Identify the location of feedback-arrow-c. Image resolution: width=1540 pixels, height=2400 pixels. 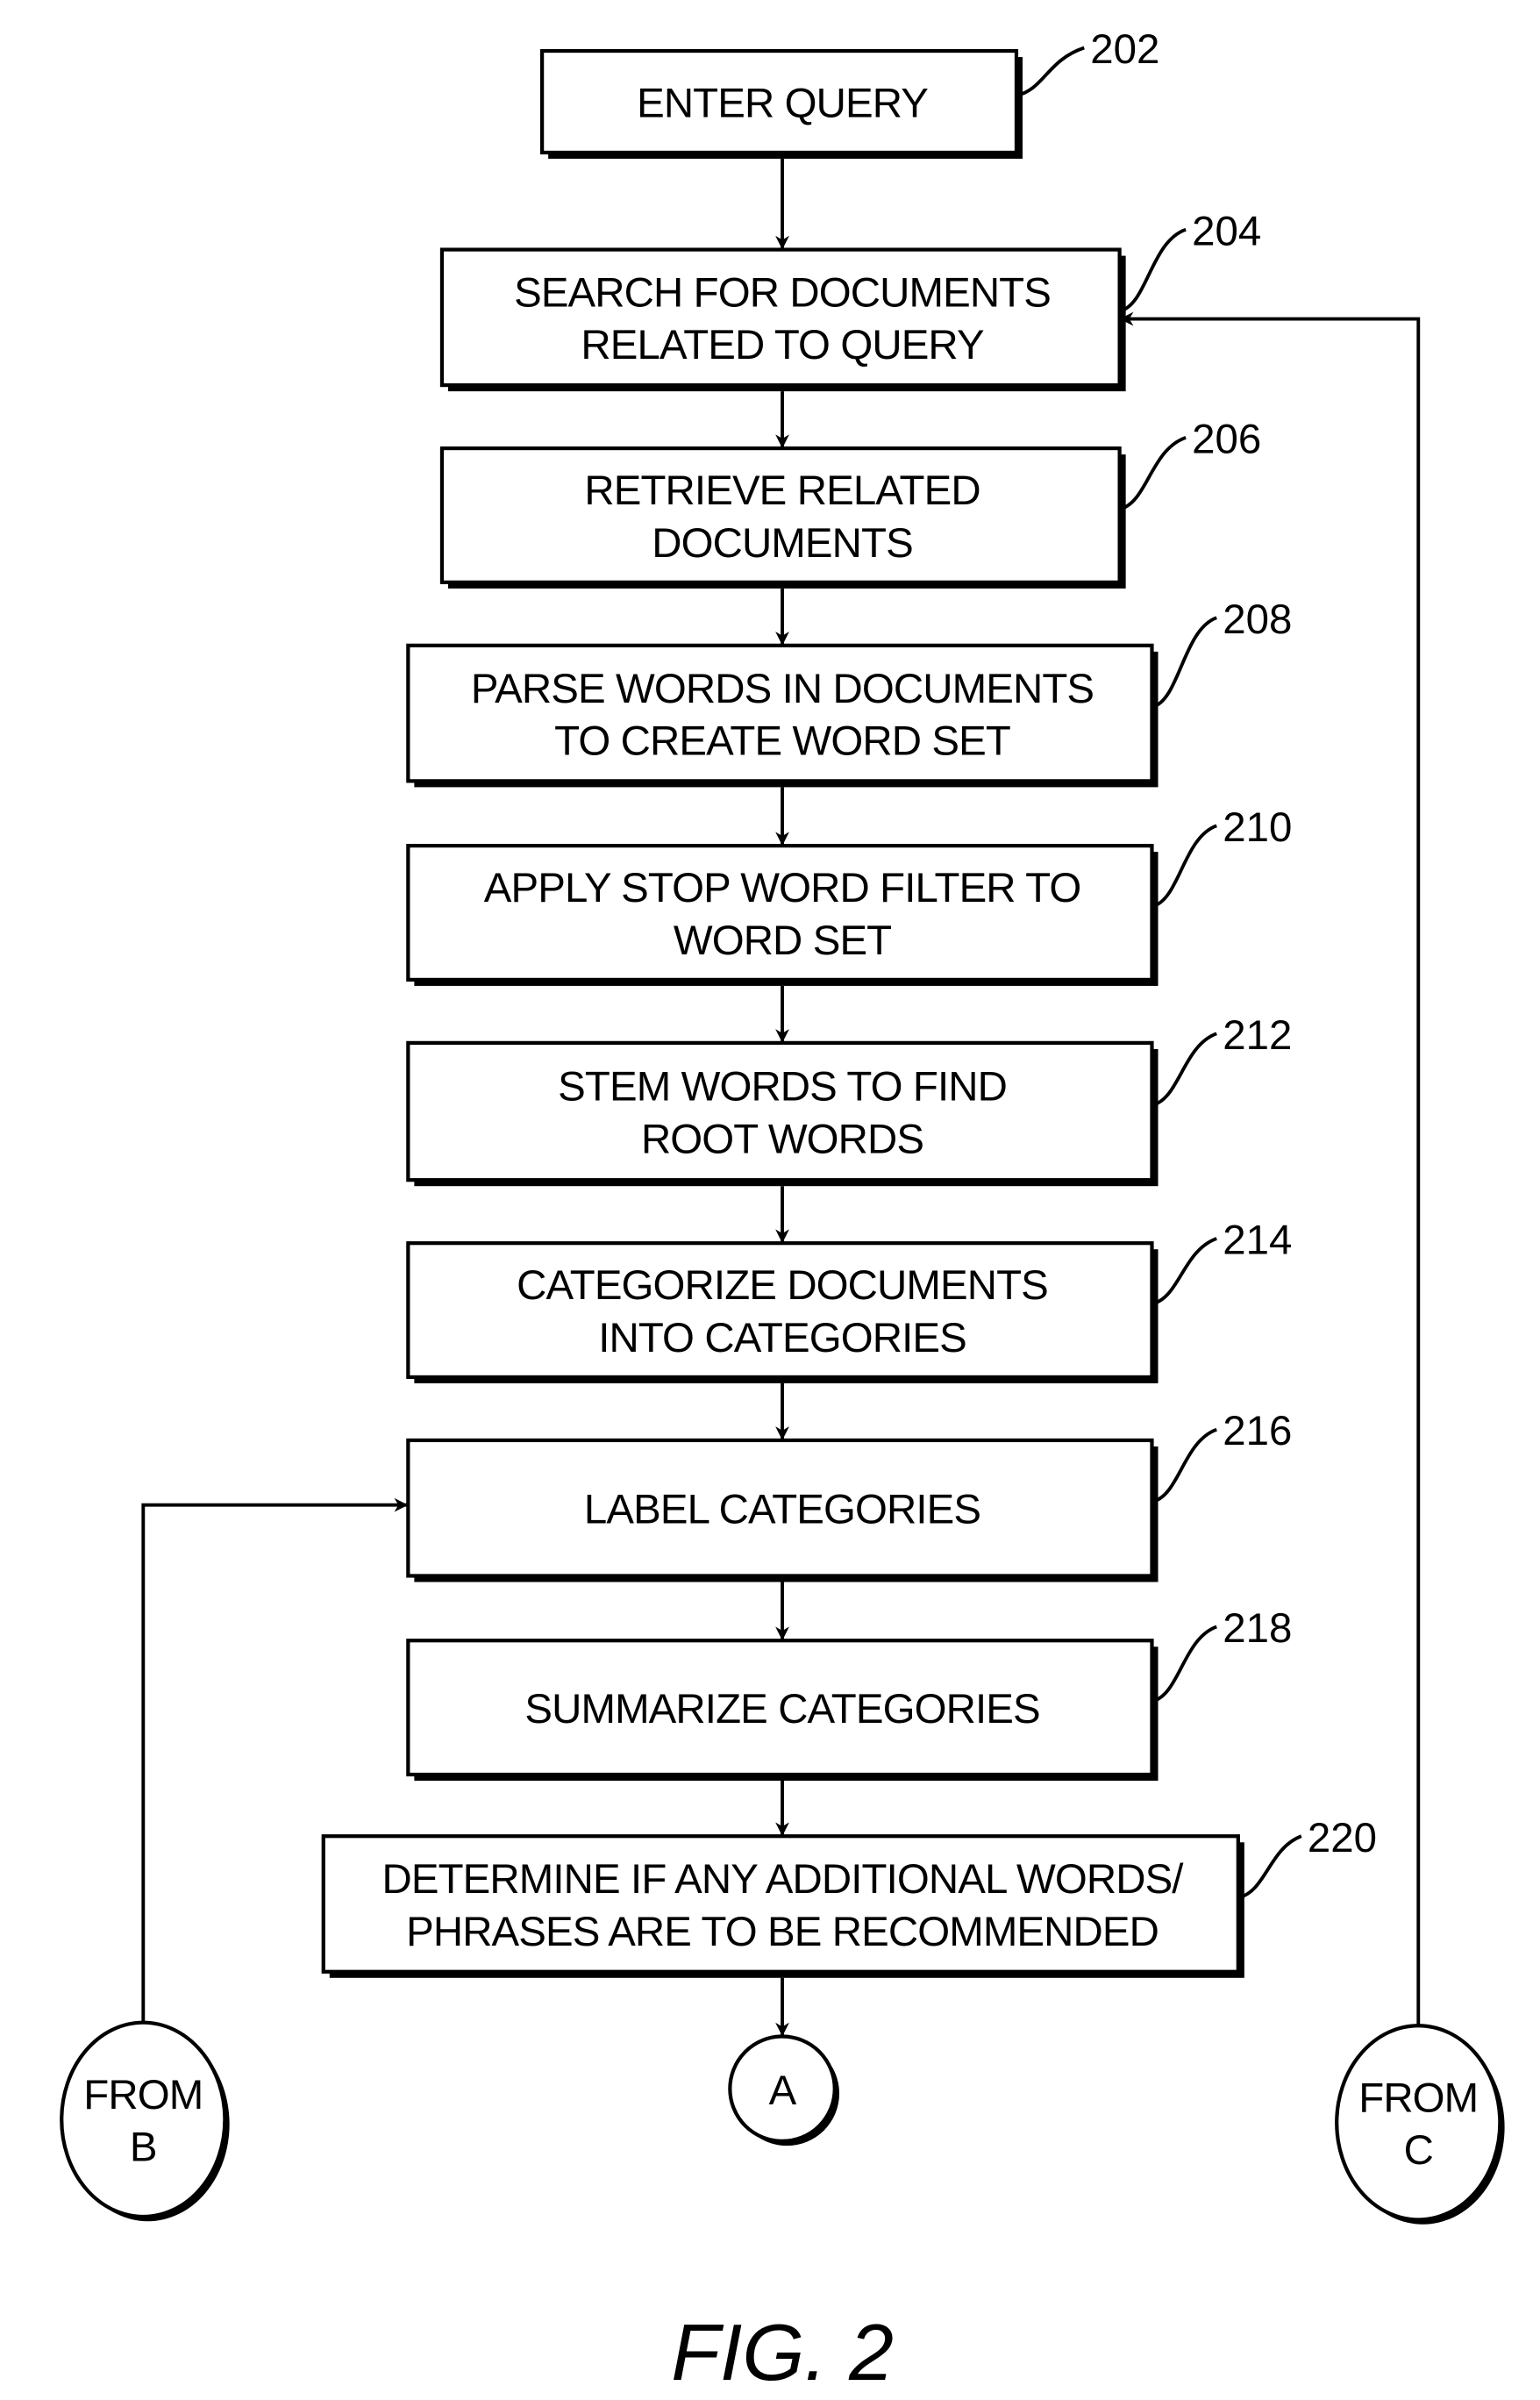
(1270, 1168).